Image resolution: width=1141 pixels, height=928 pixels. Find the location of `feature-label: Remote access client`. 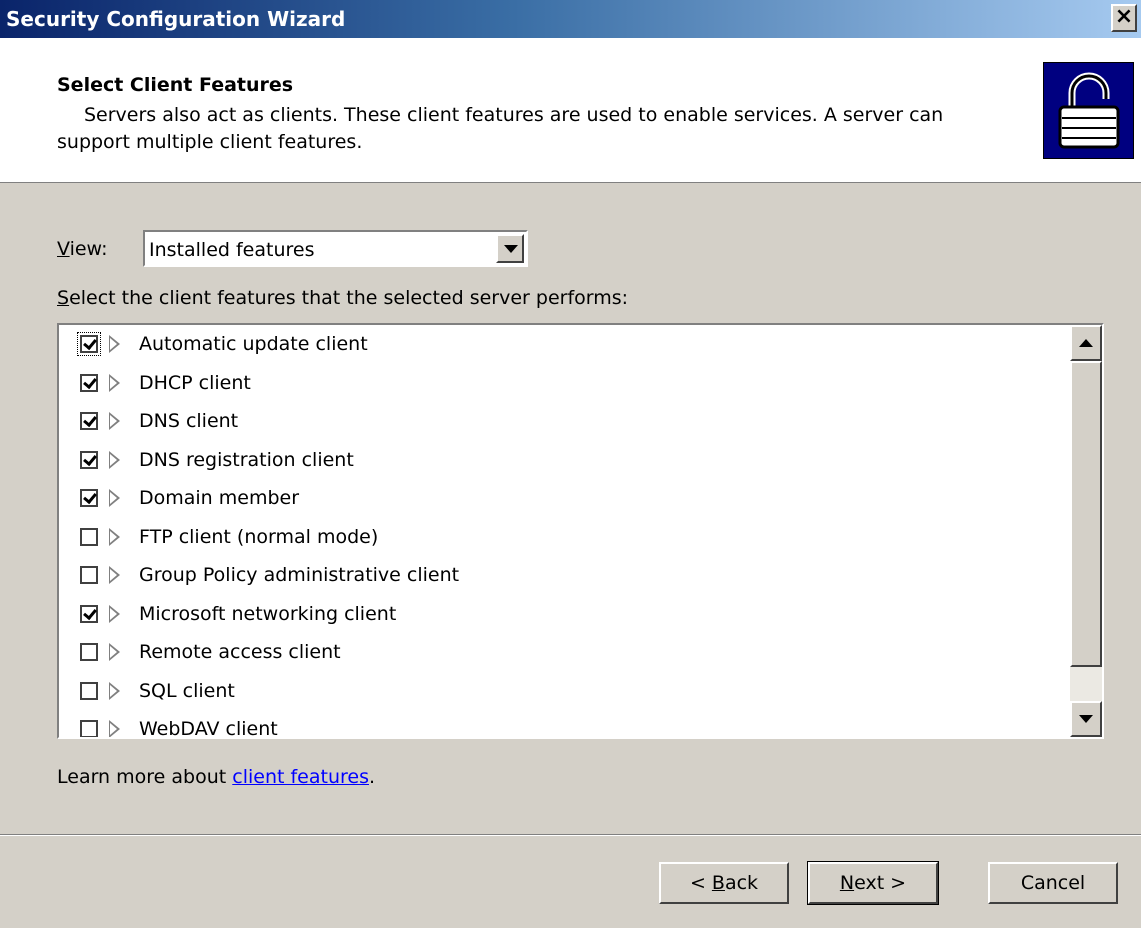

feature-label: Remote access client is located at coordinates (240, 652).